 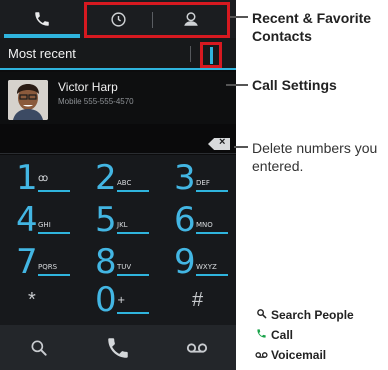 What do you see at coordinates (122, 225) in the screenshot?
I see `key-letters: JKL` at bounding box center [122, 225].